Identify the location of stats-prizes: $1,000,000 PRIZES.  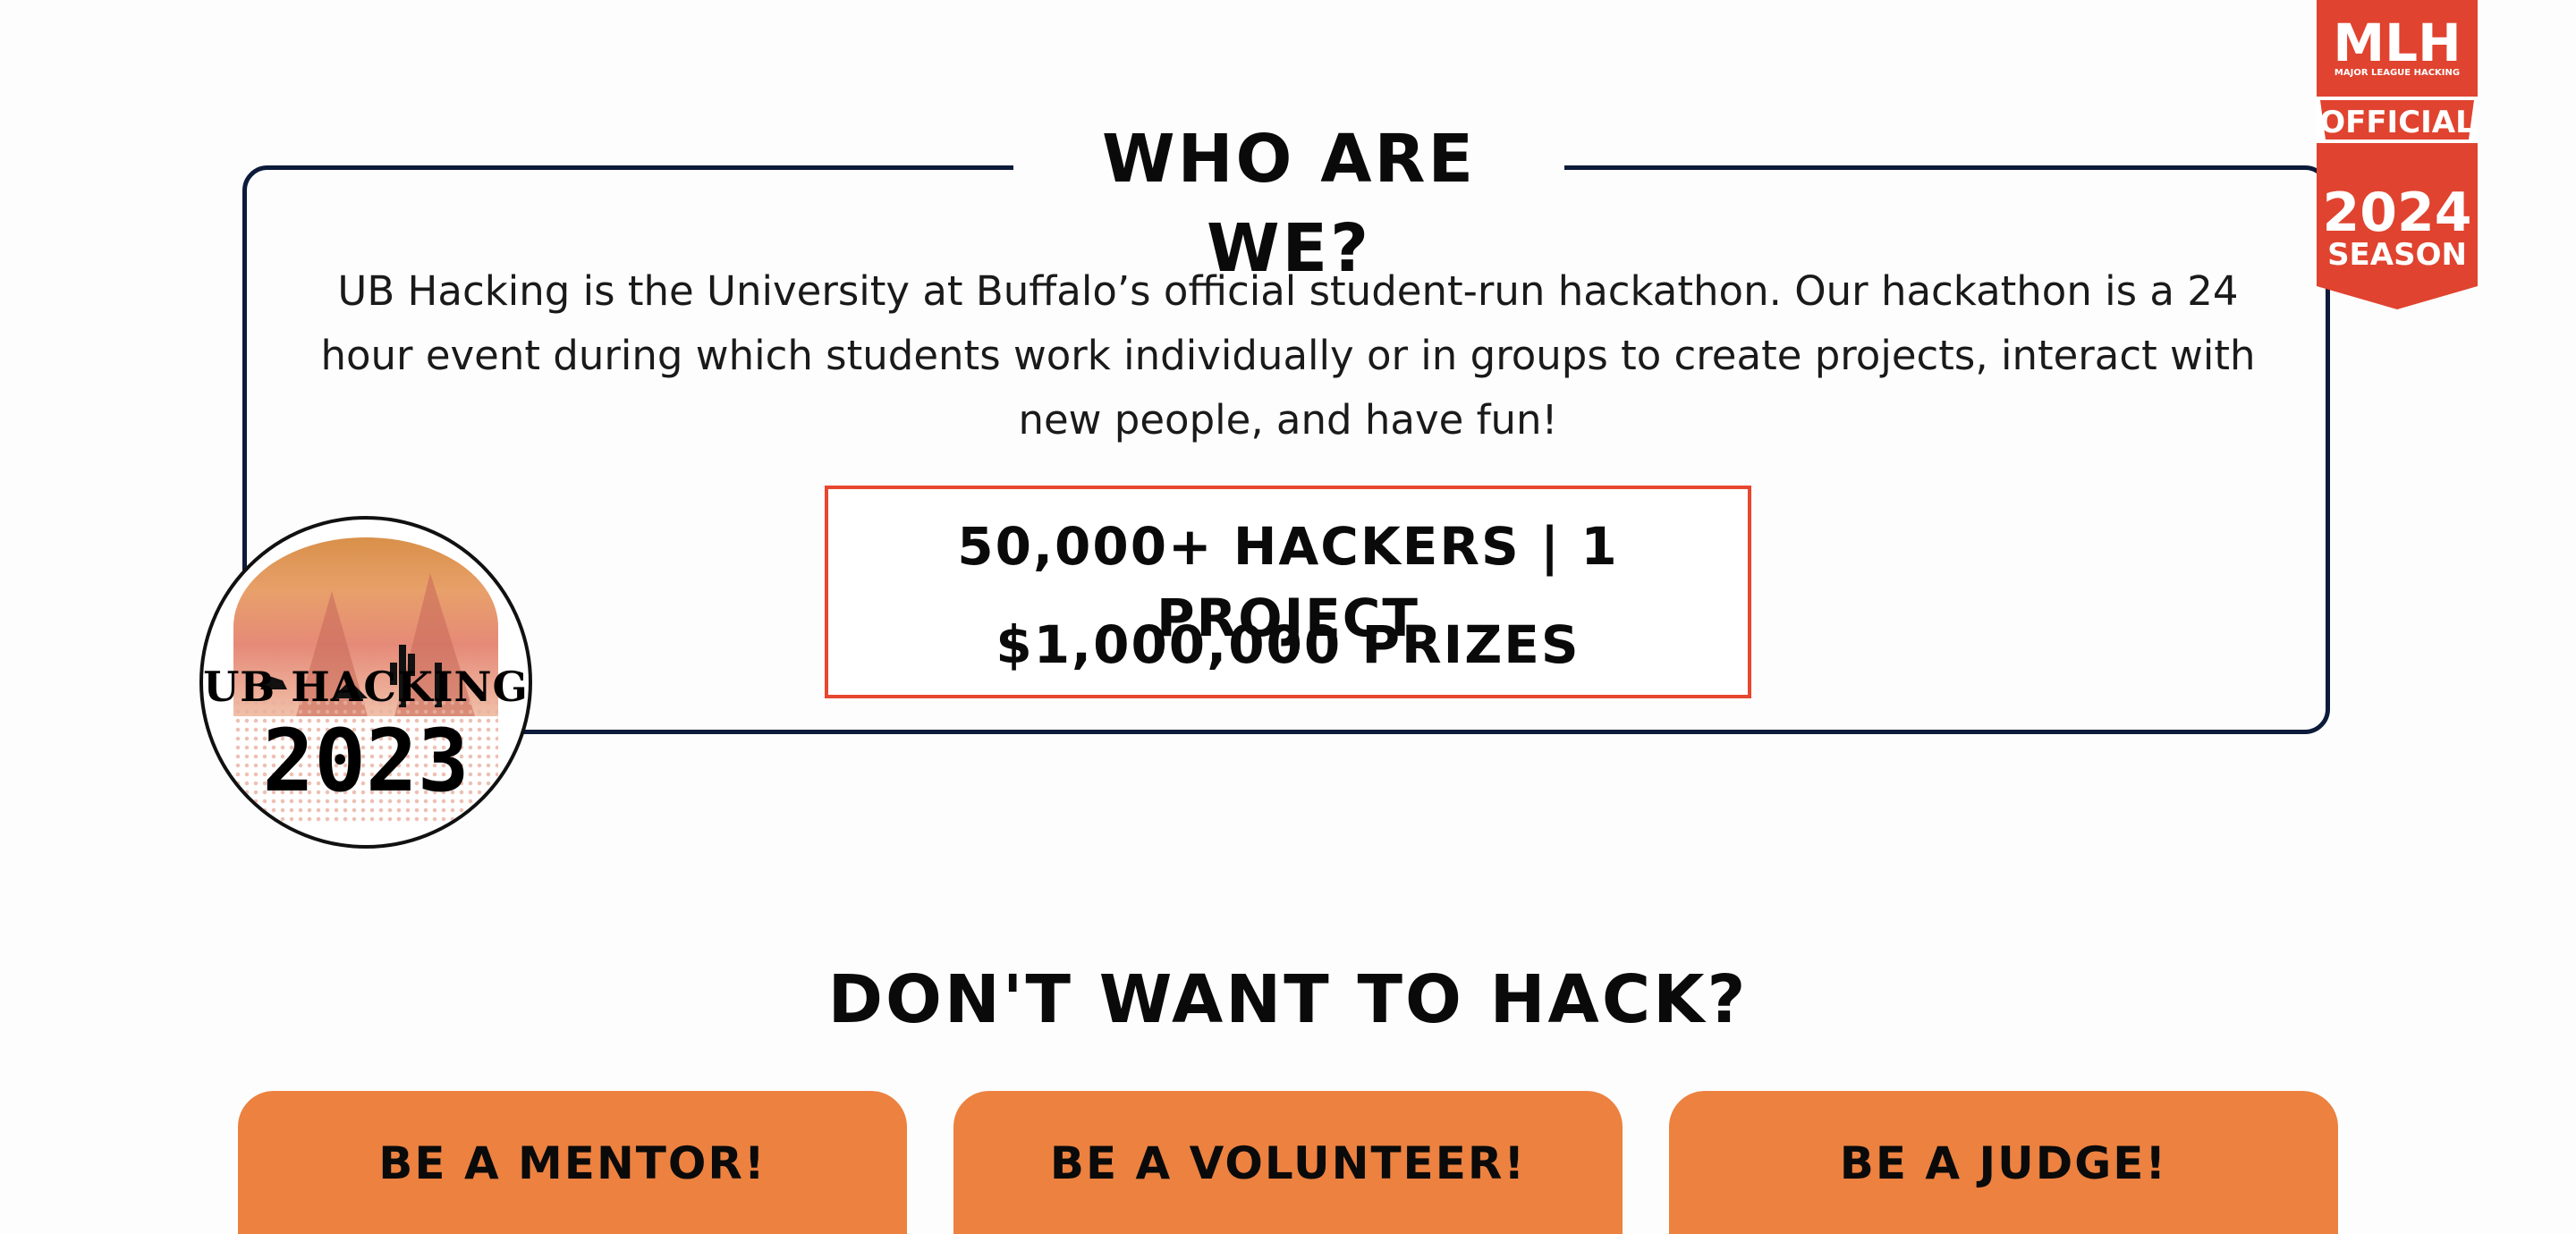
(1288, 645).